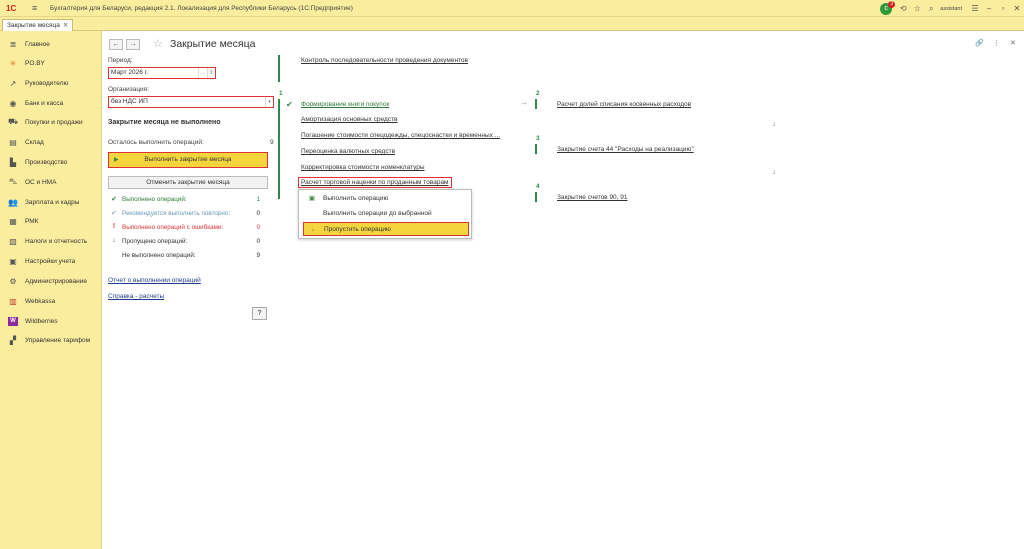 The height and width of the screenshot is (549, 1024). I want to click on window-close-icon: ✕, so click(1013, 43).